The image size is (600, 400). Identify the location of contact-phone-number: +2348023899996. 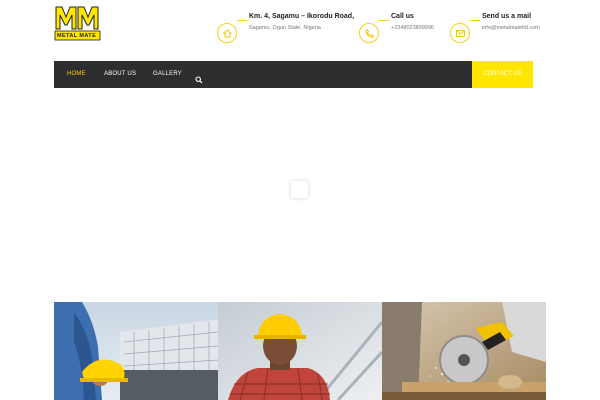
(412, 28).